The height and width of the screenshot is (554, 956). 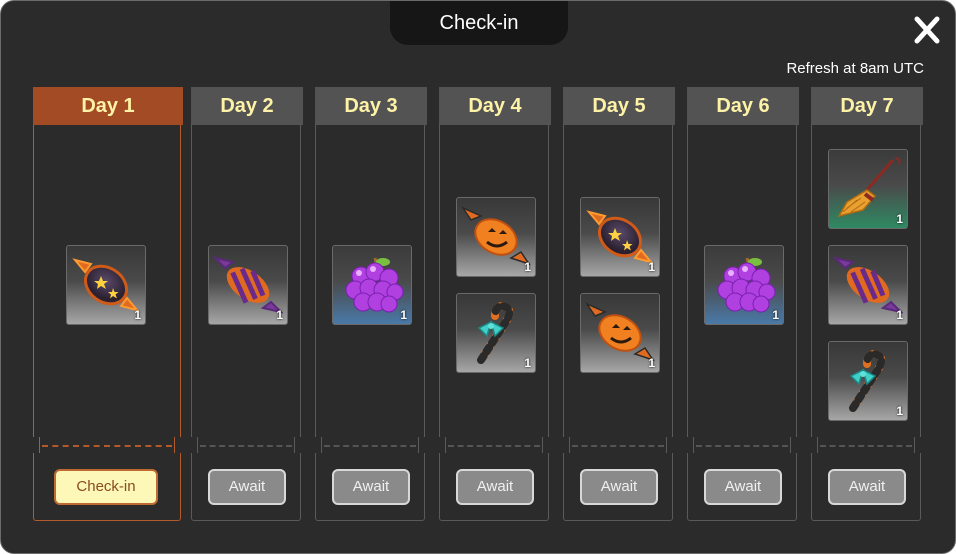 I want to click on dialog-title: Check-in, so click(x=479, y=23).